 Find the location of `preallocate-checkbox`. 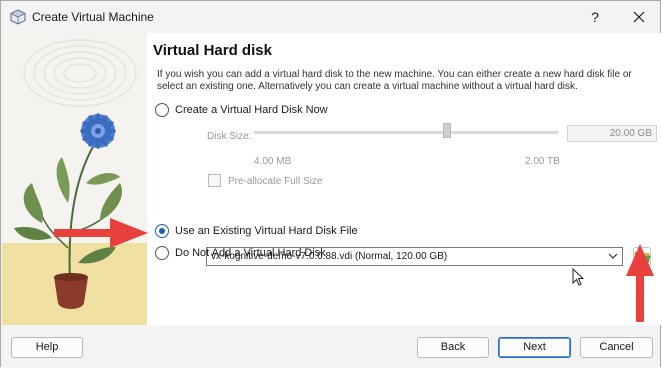

preallocate-checkbox is located at coordinates (214, 180).